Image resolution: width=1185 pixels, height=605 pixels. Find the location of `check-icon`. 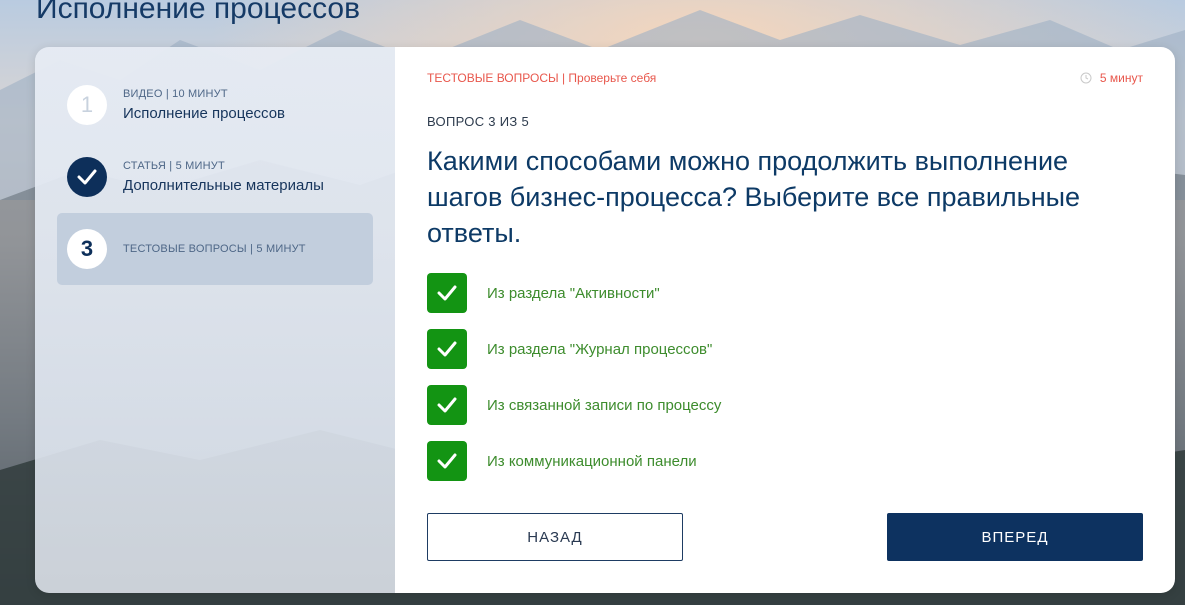

check-icon is located at coordinates (87, 177).